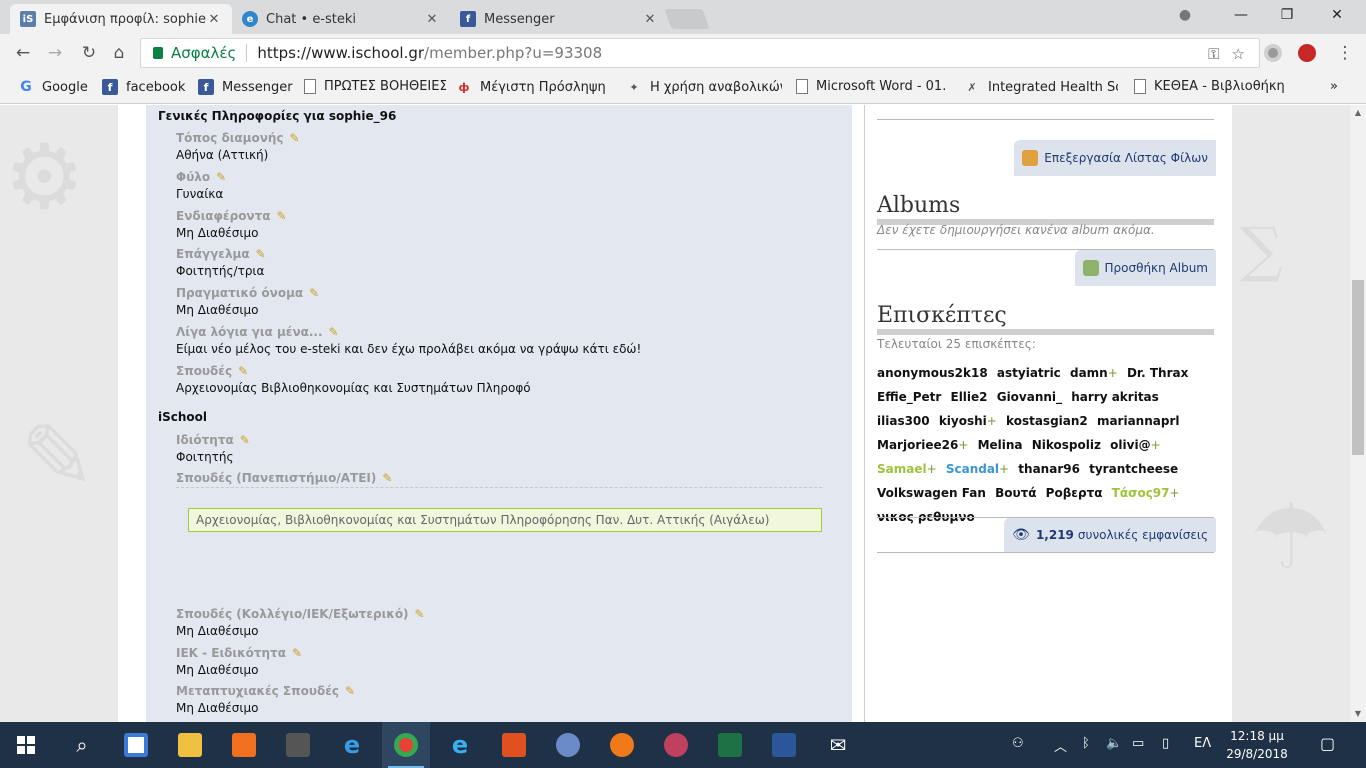 The width and height of the screenshot is (1366, 768). Describe the element at coordinates (23, 53) in the screenshot. I see `back-icon: ←` at that location.